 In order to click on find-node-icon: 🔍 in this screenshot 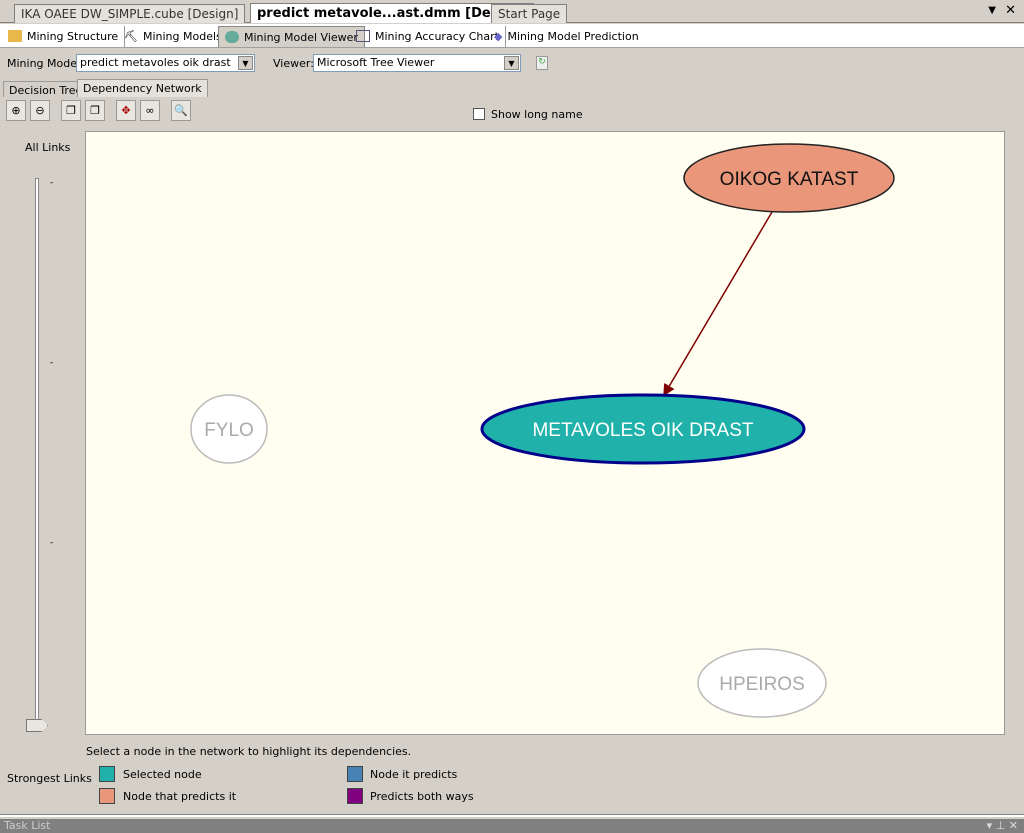, I will do `click(181, 110)`.